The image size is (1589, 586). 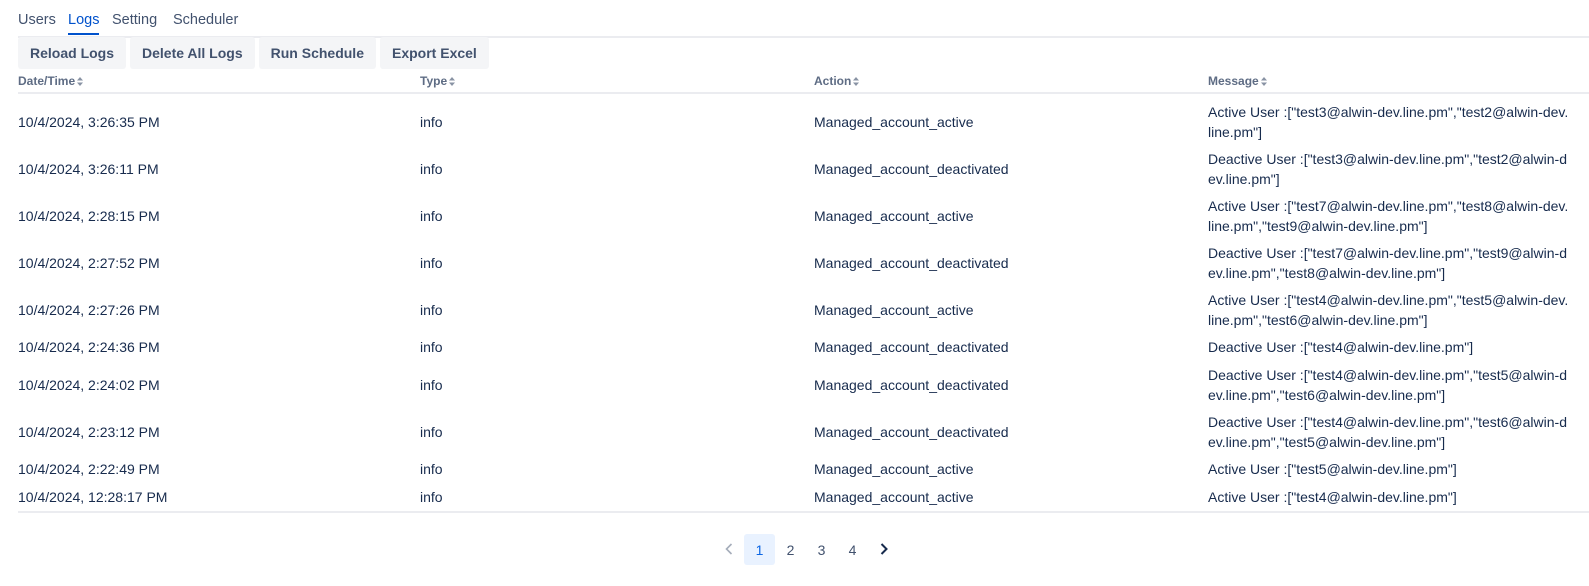 What do you see at coordinates (88, 168) in the screenshot?
I see `cell-datetime: 10/4/2024, 3:26:11 PM` at bounding box center [88, 168].